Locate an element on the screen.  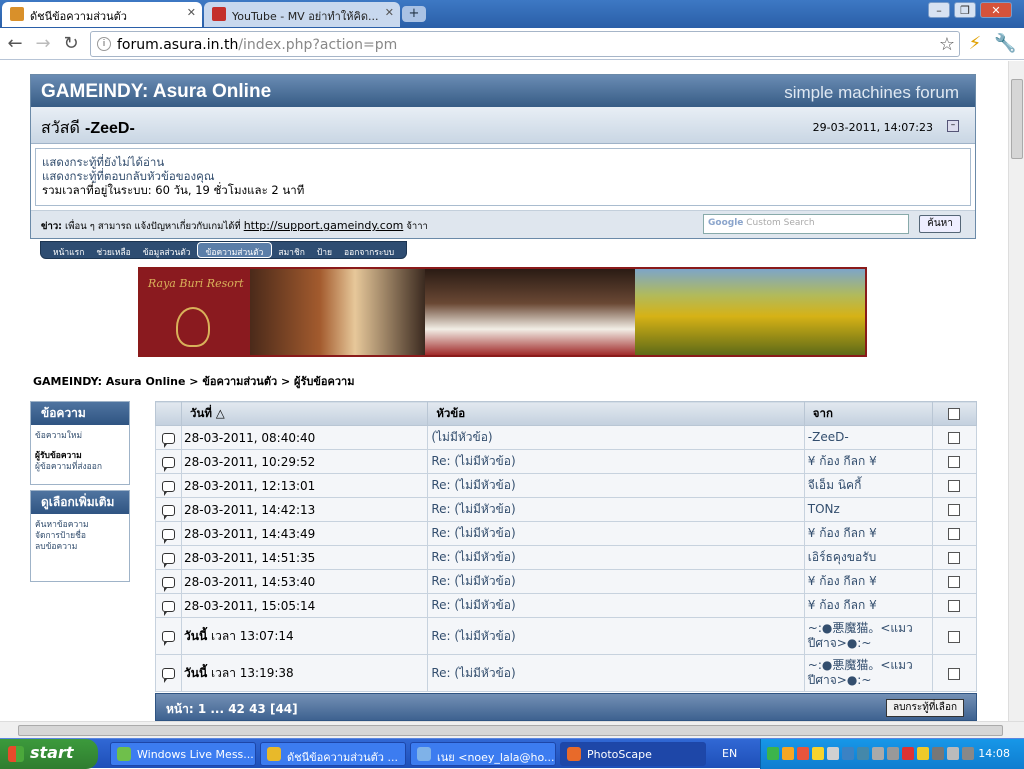
menu-help: ช่วยเหลือ is located at coordinates (113, 250).